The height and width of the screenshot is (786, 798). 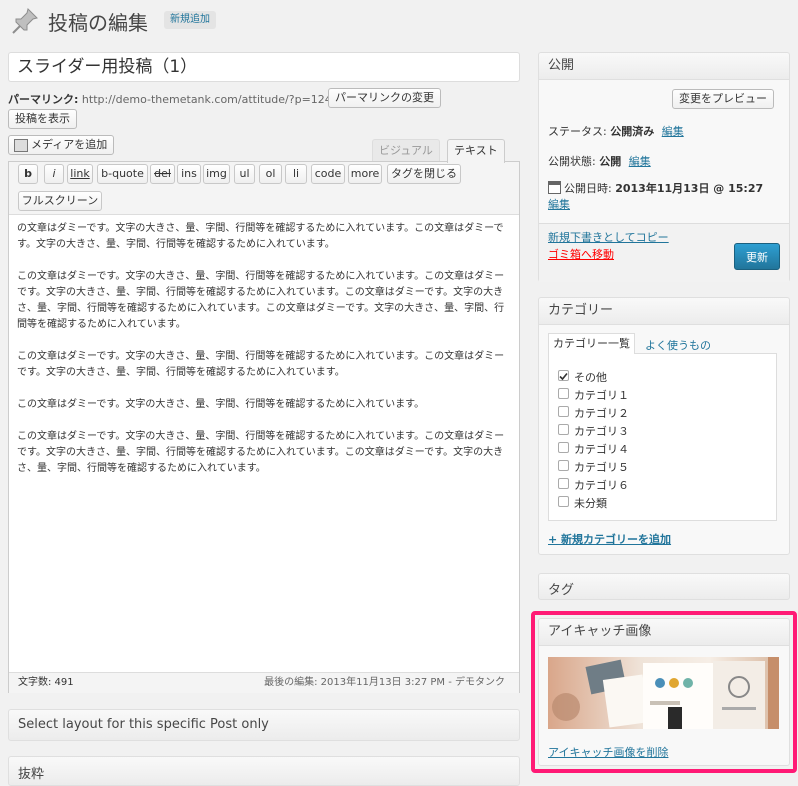 I want to click on add-new-button: 新規追加, so click(x=190, y=20).